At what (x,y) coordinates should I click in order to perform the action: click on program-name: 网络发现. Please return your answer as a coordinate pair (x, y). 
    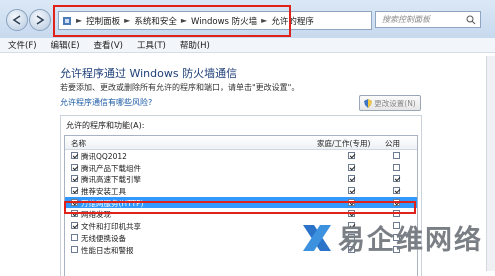
    Looking at the image, I should click on (96, 215).